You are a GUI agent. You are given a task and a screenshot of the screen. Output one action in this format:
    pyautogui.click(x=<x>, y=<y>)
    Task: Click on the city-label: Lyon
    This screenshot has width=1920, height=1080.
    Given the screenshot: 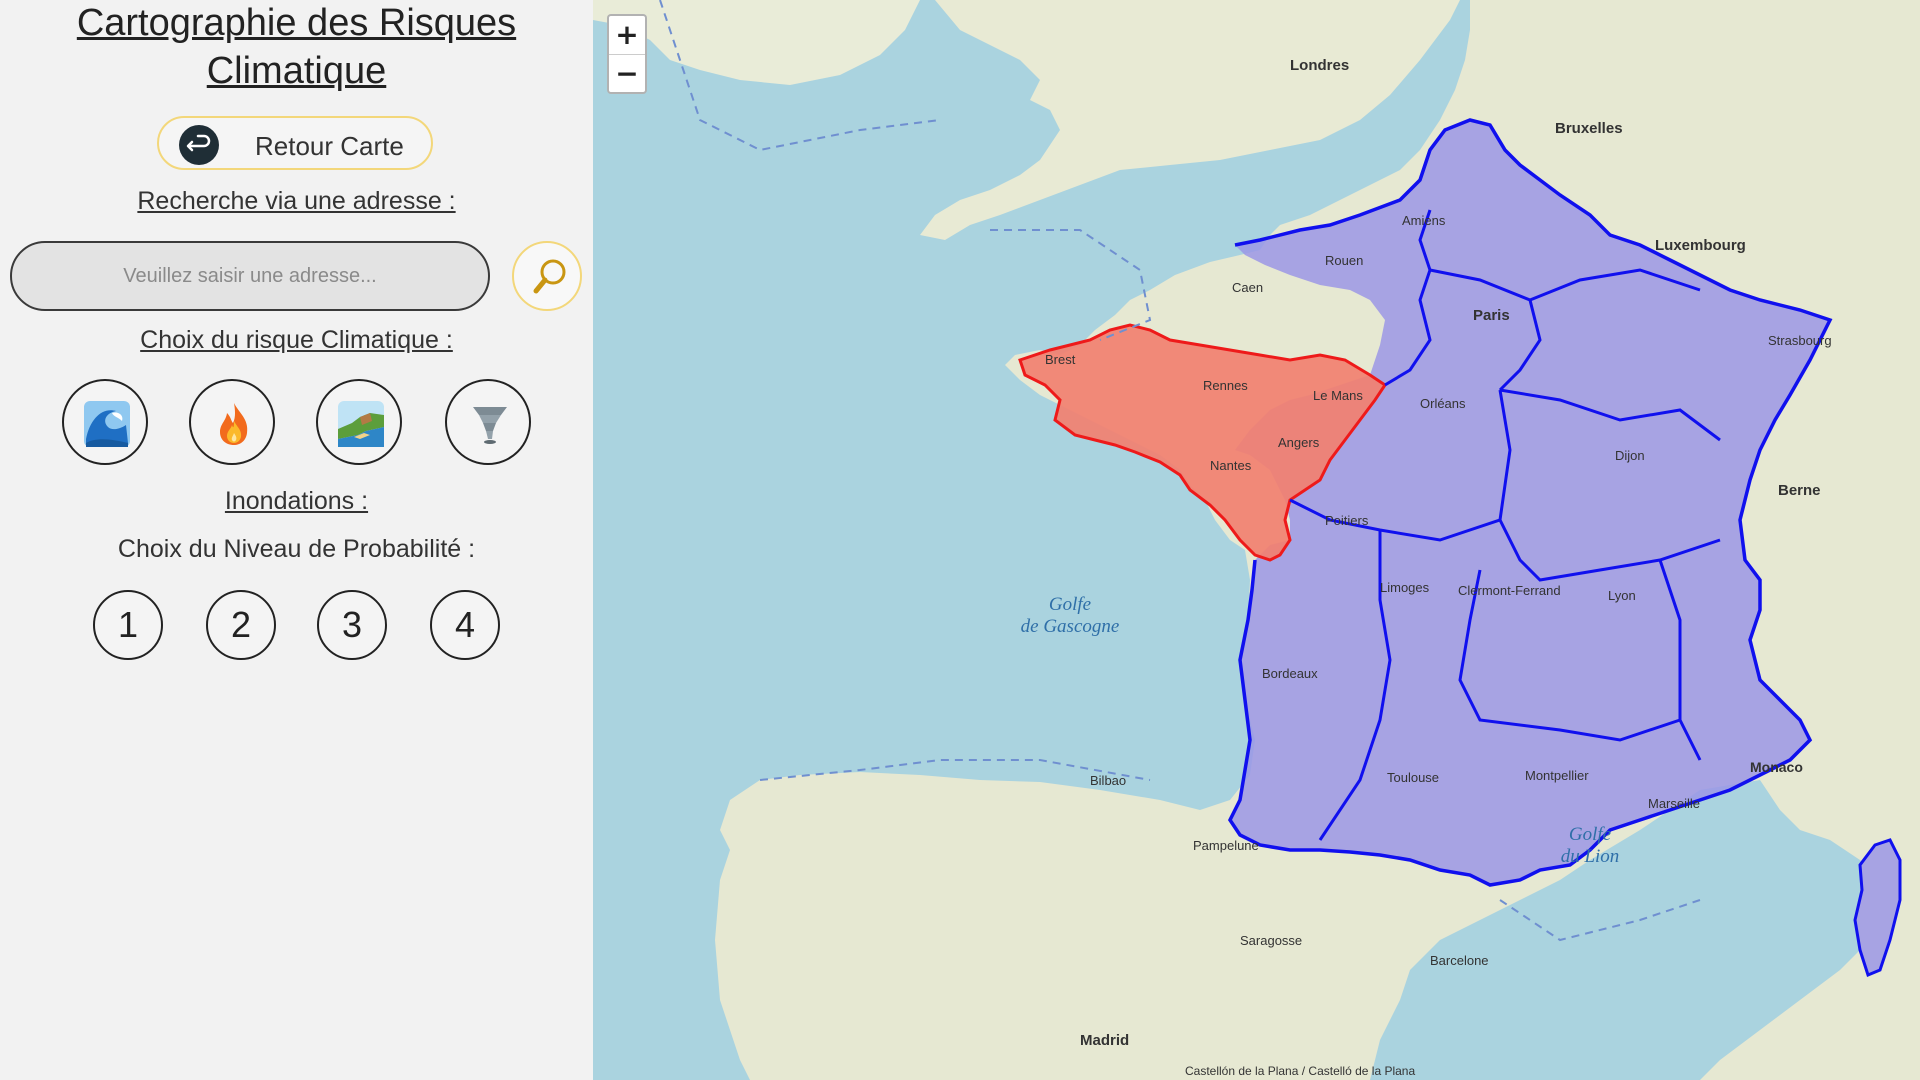 What is the action you would take?
    pyautogui.click(x=1622, y=595)
    